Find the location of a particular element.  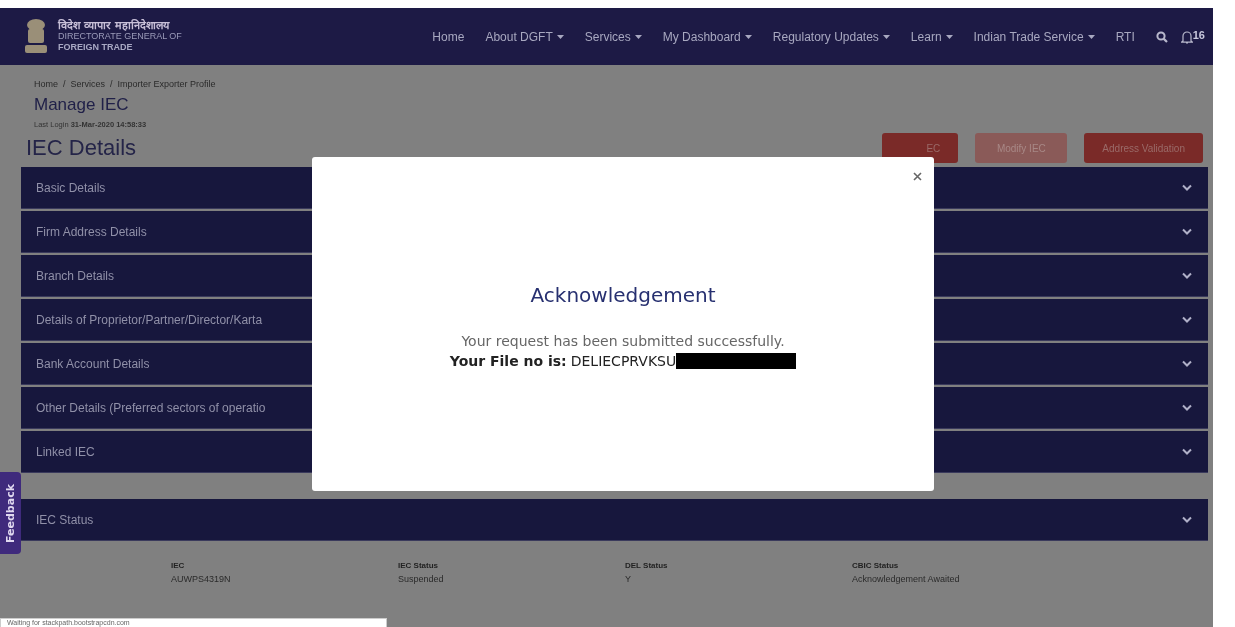

table-cell-text: AUWPS4319N is located at coordinates (201, 579).